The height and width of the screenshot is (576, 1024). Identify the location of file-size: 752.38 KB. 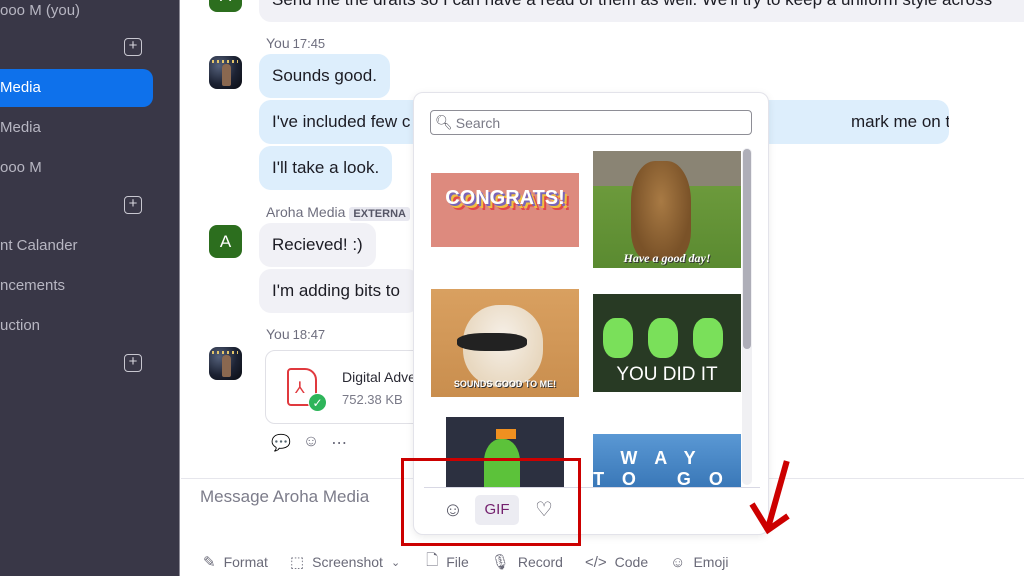
(372, 399).